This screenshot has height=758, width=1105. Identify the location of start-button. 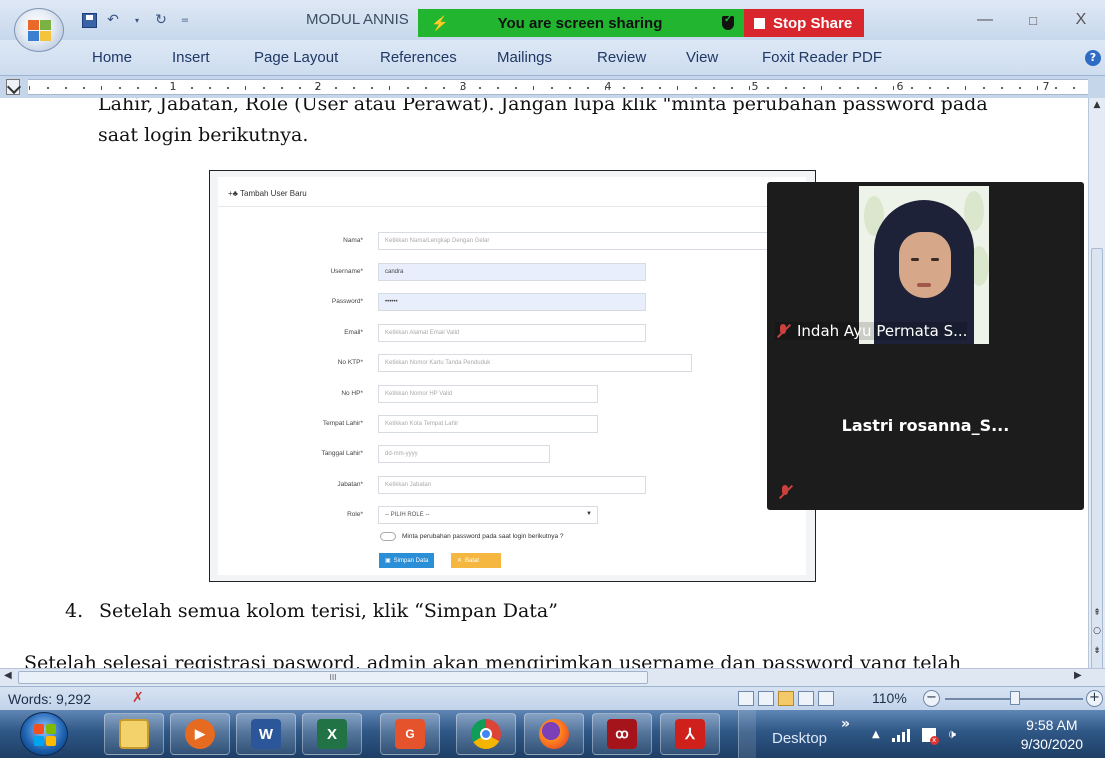
(44, 734).